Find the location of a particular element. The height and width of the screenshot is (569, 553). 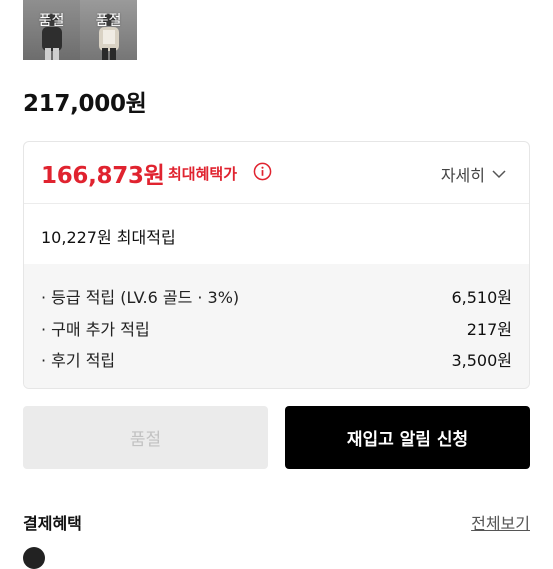

benefit-header: 166,873원 최대혜택가 자세히 is located at coordinates (276, 173).